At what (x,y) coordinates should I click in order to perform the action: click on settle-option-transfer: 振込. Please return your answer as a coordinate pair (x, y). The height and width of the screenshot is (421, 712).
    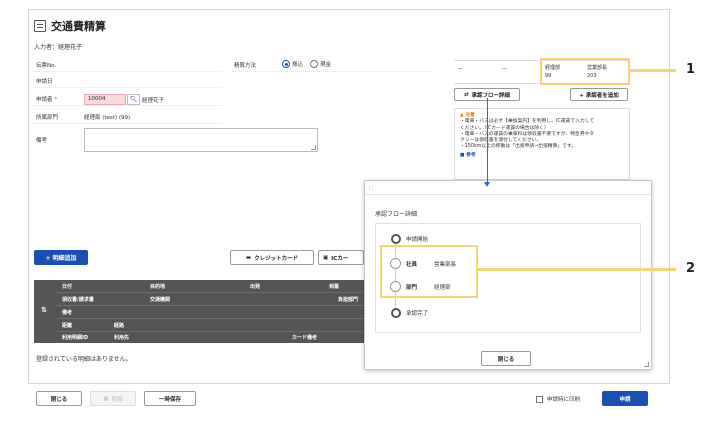
    Looking at the image, I should click on (292, 64).